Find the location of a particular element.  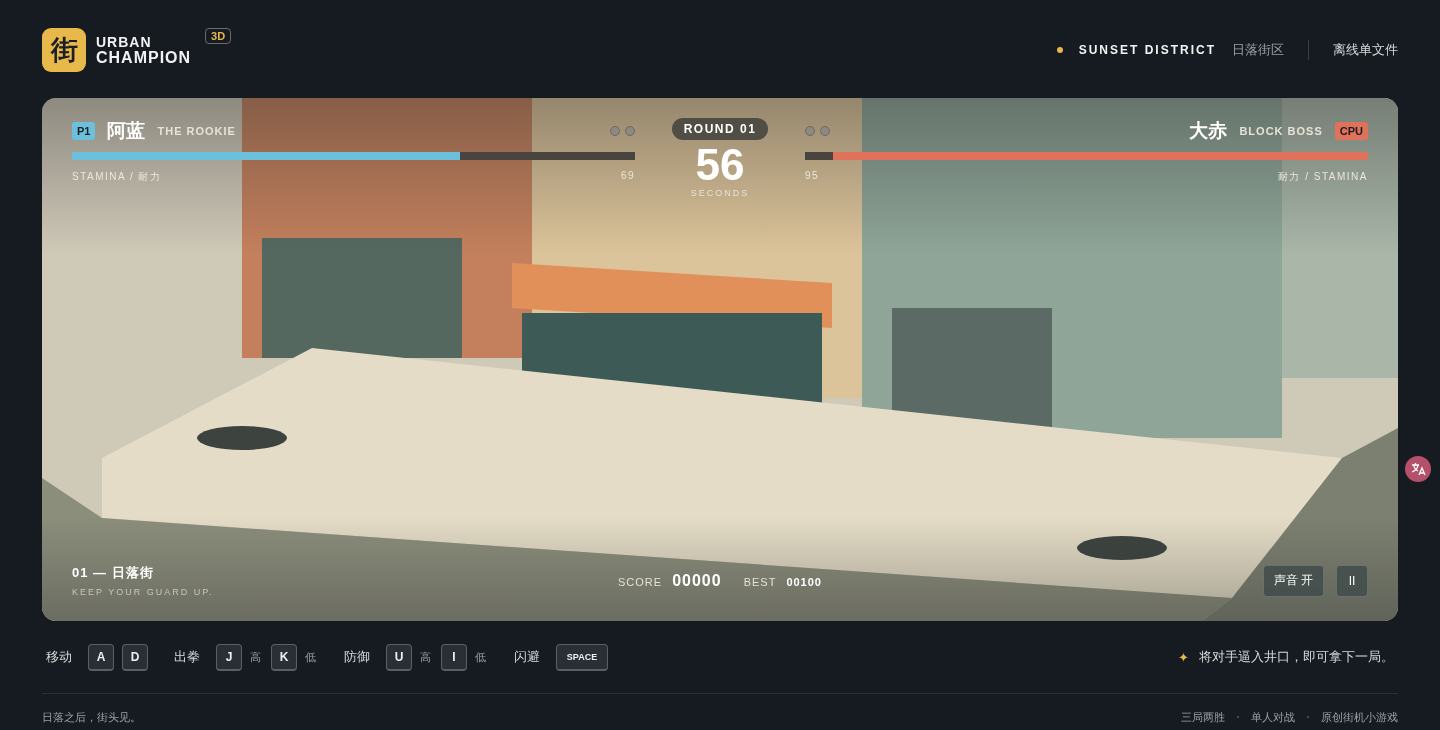

key-cap: A is located at coordinates (101, 657).